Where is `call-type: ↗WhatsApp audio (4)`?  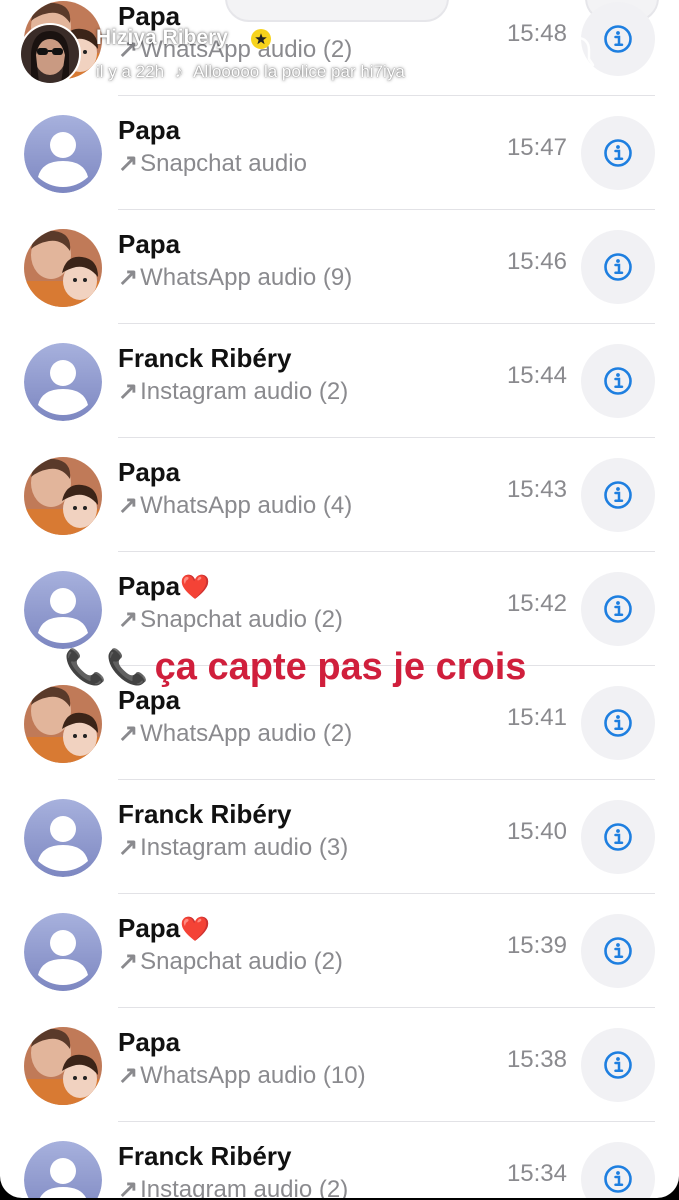
call-type: ↗WhatsApp audio (4) is located at coordinates (235, 505).